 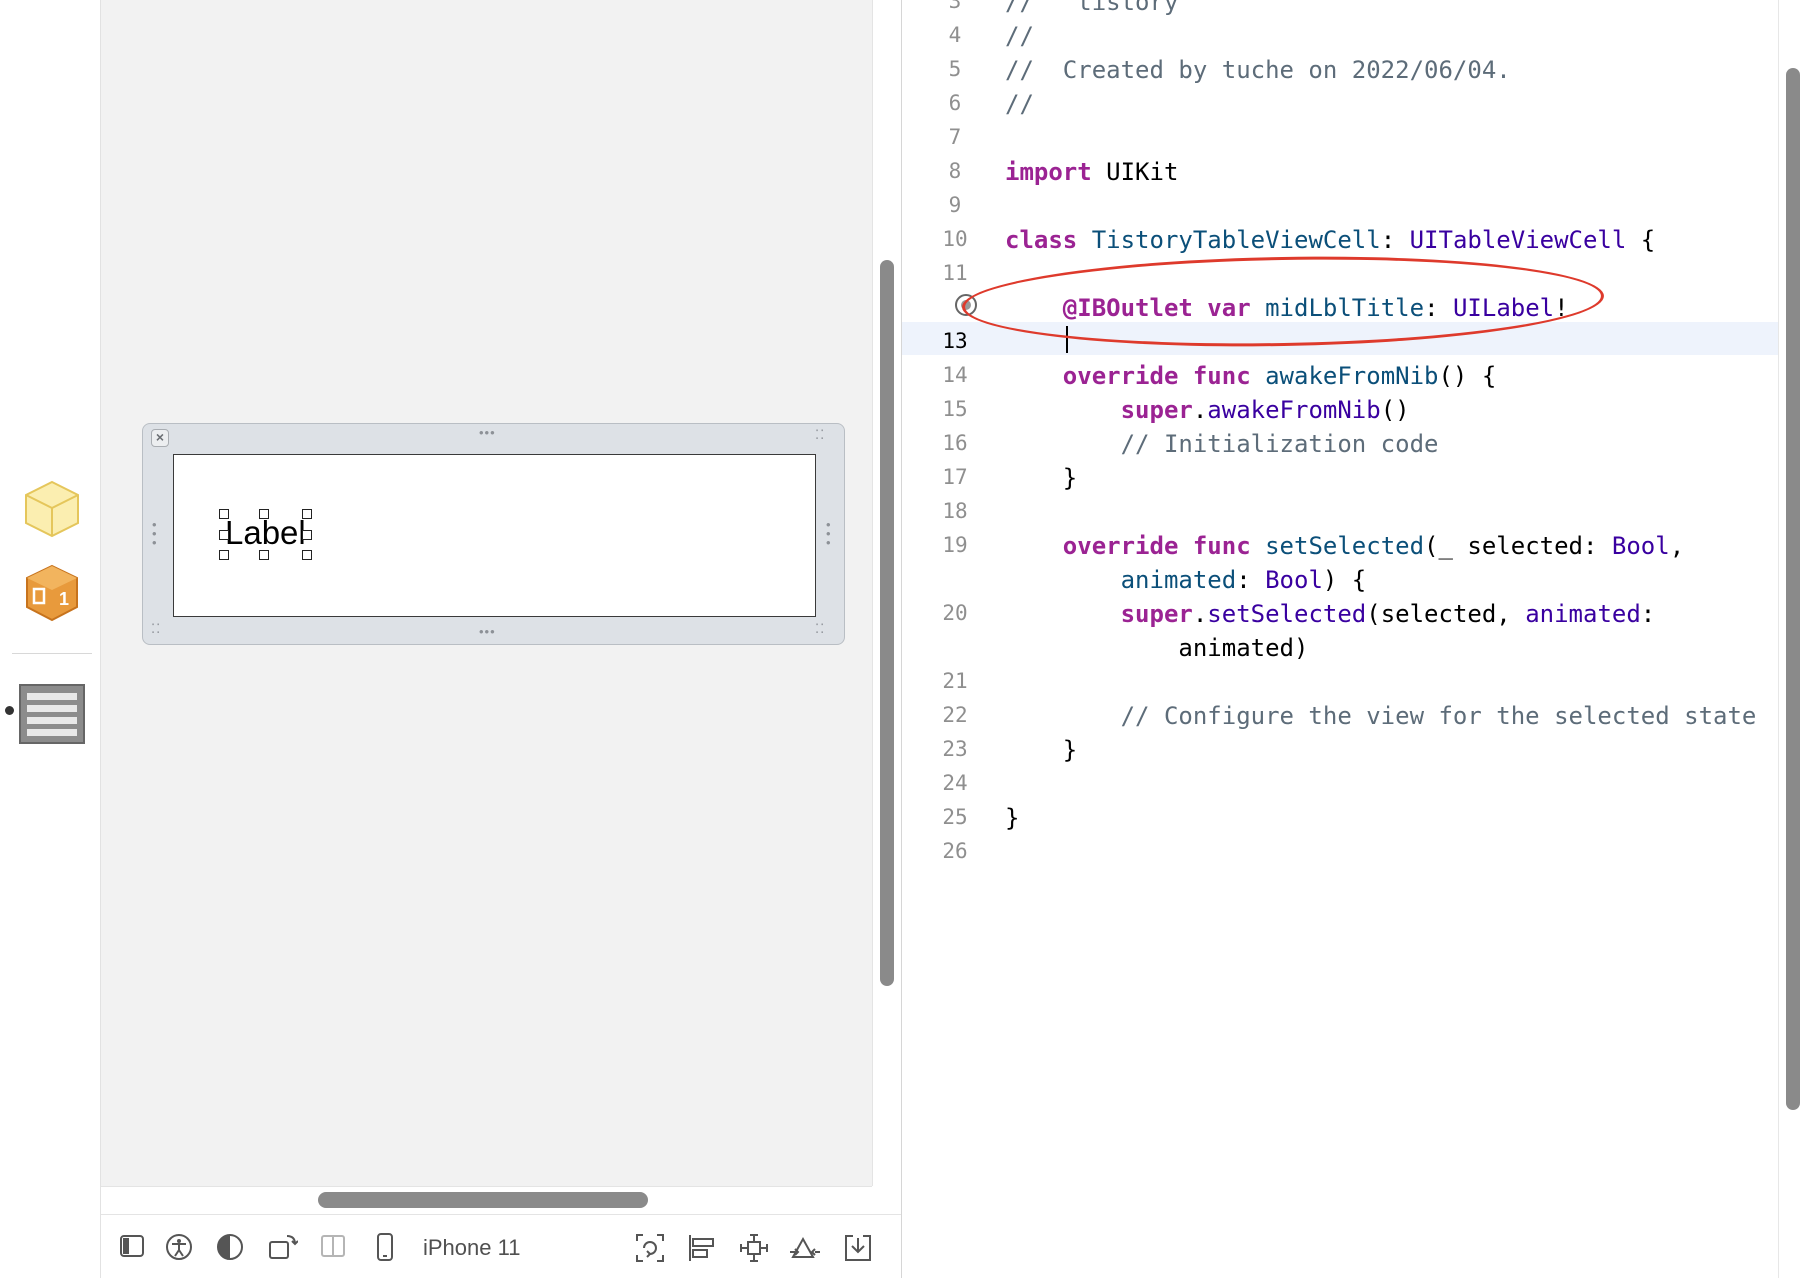 I want to click on embed-in-icon, so click(x=858, y=1248).